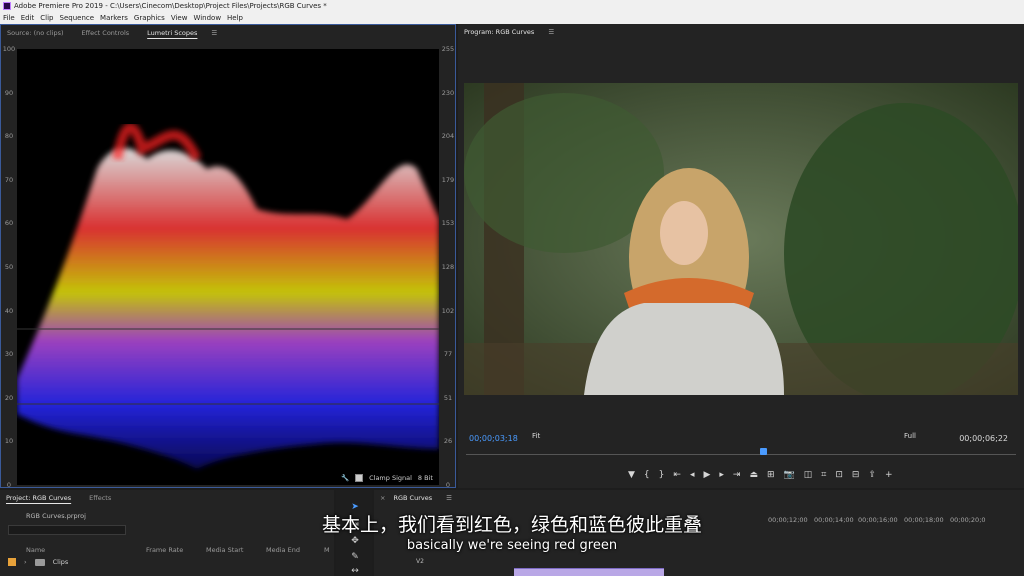 The height and width of the screenshot is (576, 1024). What do you see at coordinates (9, 354) in the screenshot?
I see `y-axis-left-label: 30` at bounding box center [9, 354].